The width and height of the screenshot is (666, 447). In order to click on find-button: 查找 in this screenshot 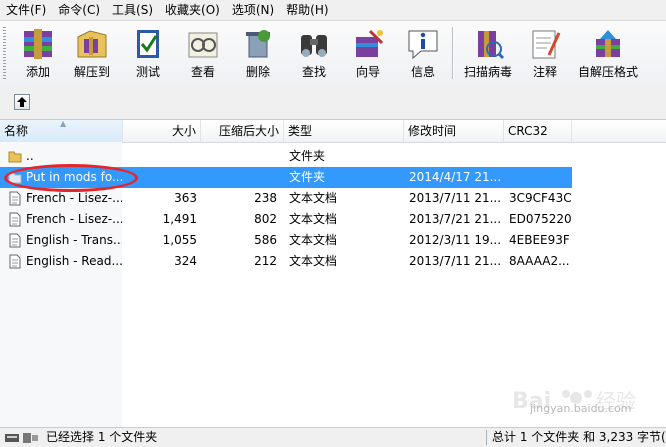, I will do `click(314, 53)`.